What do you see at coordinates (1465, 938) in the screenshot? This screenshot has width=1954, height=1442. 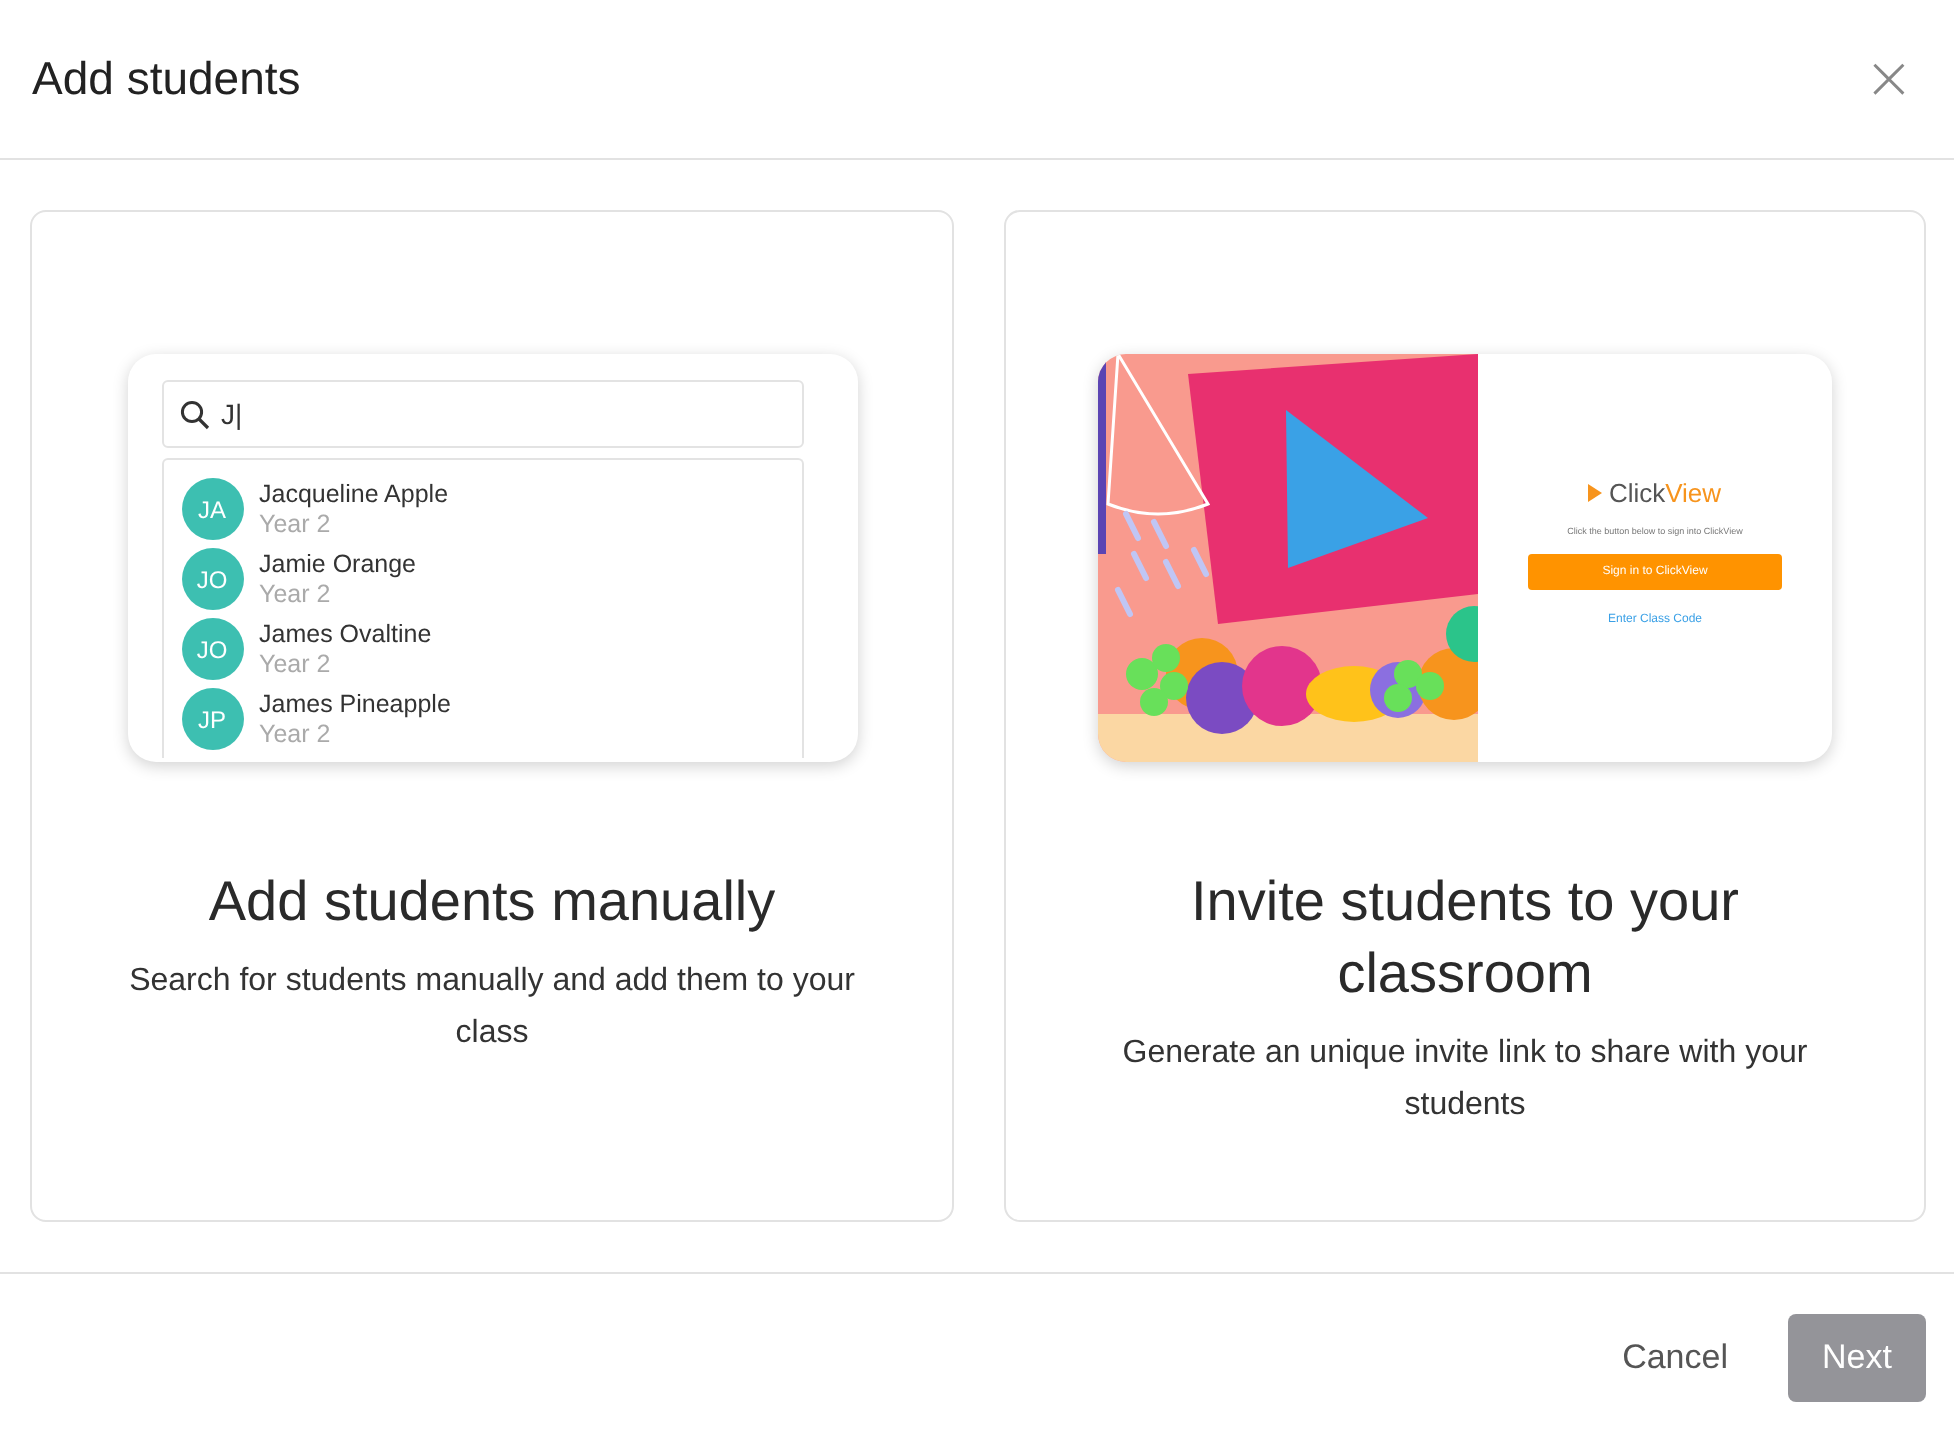 I see `option-title: Invite students to your classroom` at bounding box center [1465, 938].